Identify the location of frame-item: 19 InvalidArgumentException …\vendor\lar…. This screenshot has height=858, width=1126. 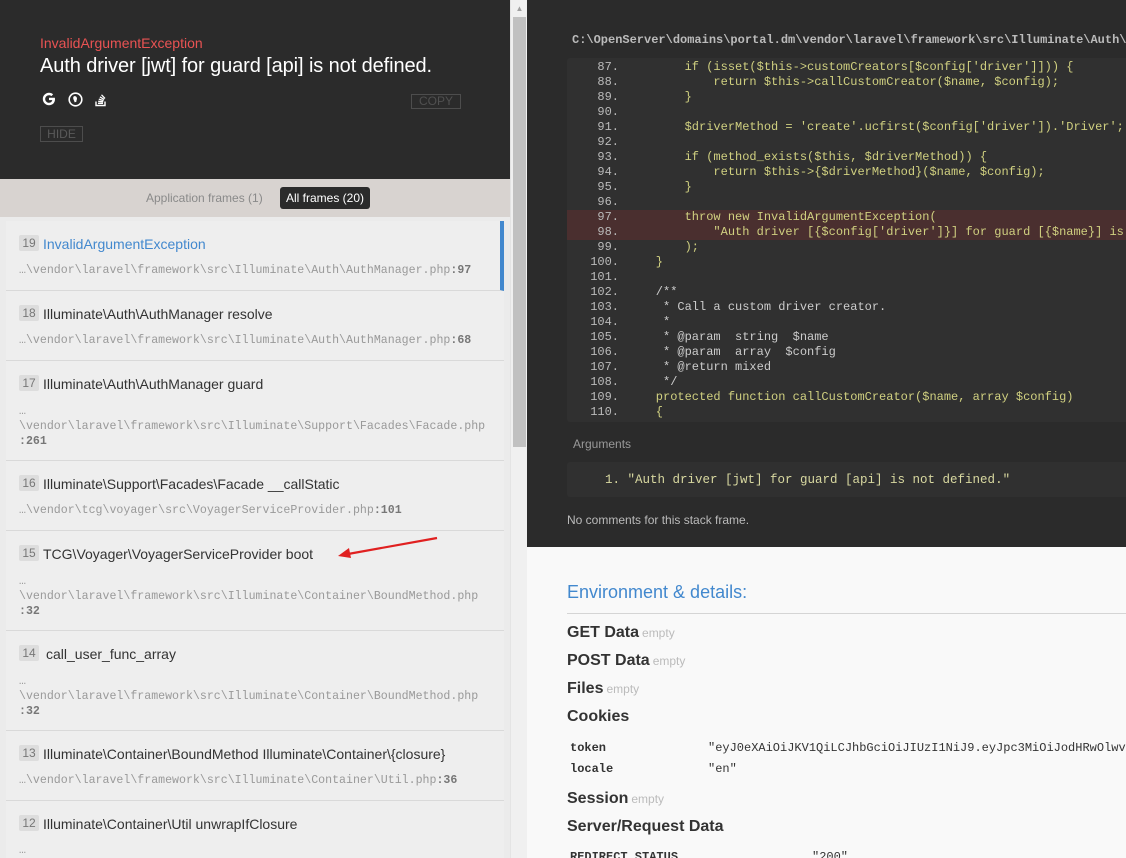
(255, 256).